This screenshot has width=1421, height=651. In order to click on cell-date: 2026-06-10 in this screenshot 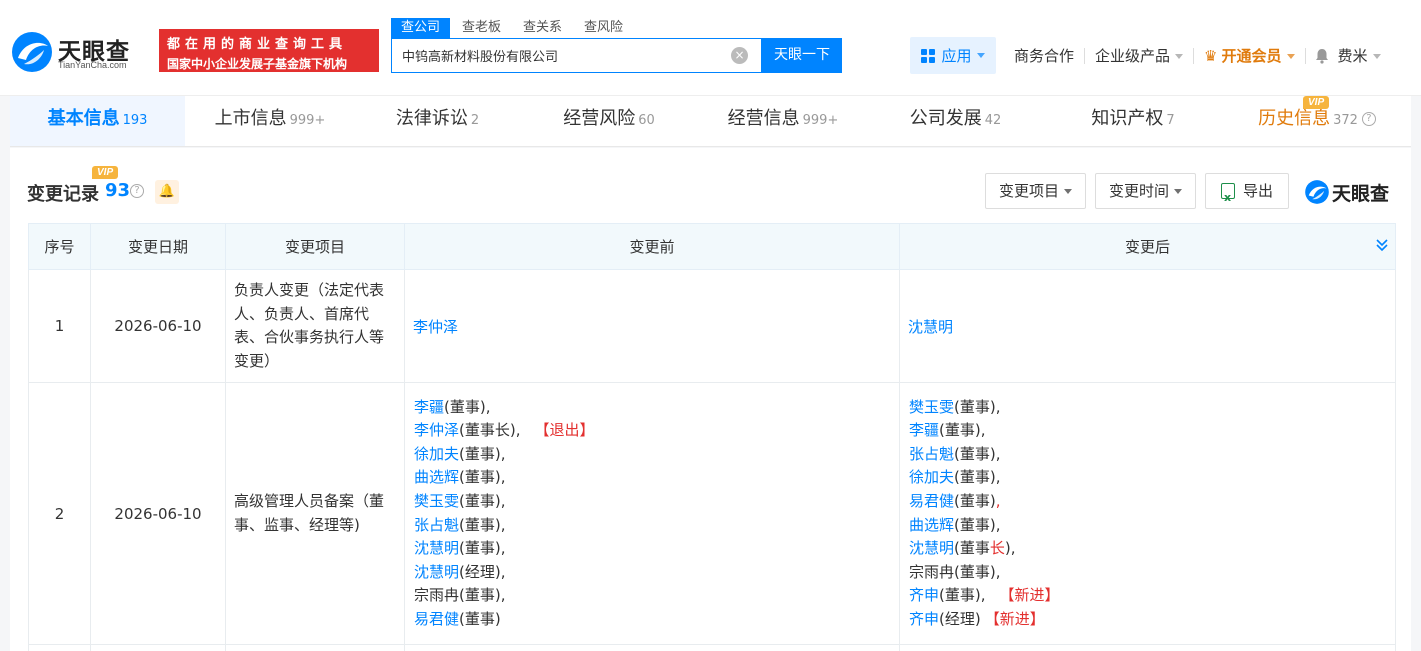, I will do `click(158, 513)`.